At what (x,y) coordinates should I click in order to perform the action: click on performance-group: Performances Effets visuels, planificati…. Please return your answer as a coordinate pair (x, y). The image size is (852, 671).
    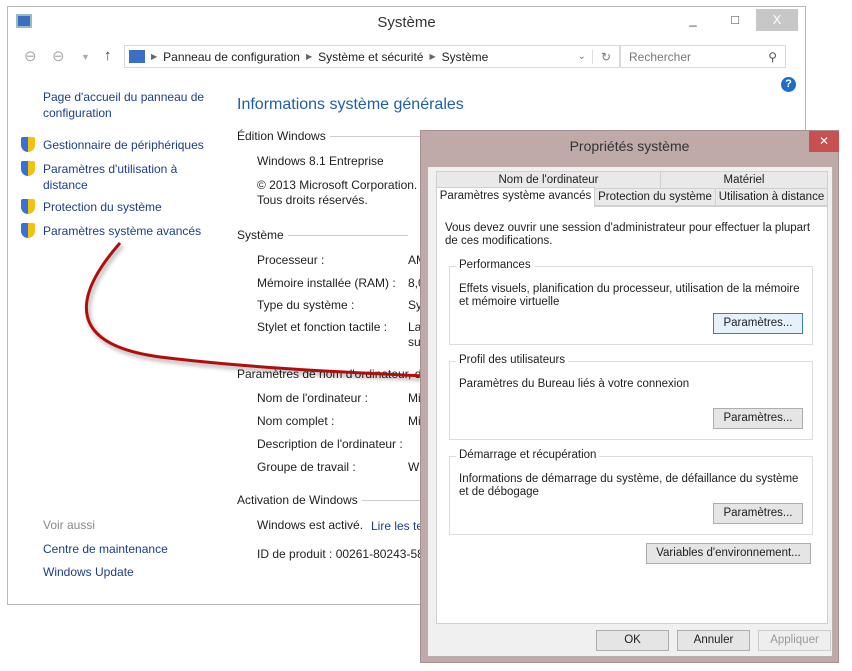
    Looking at the image, I should click on (631, 302).